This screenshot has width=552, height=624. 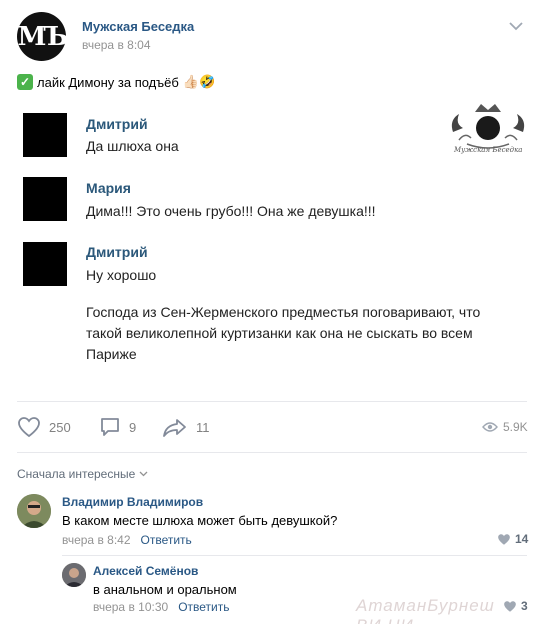 I want to click on eye-icon, so click(x=490, y=427).